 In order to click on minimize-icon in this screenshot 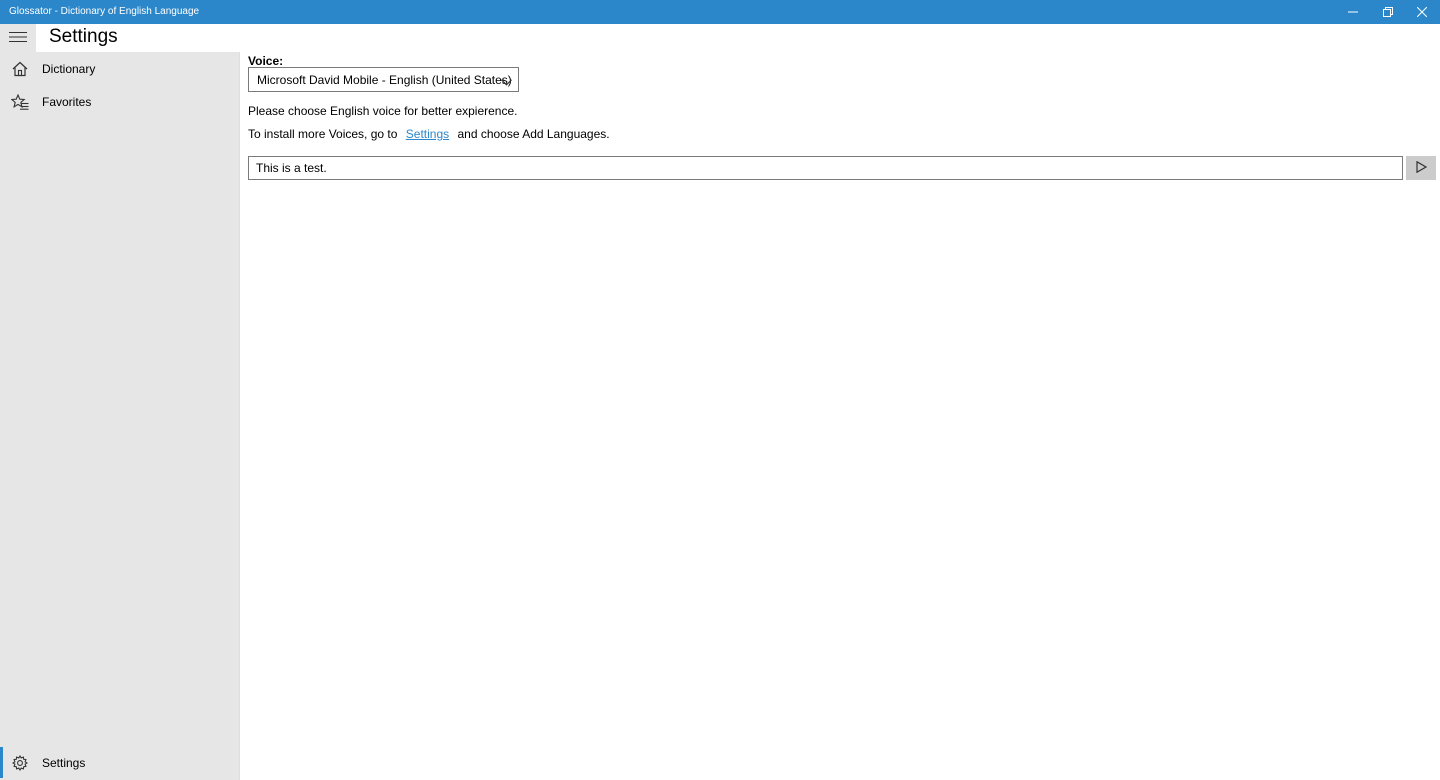, I will do `click(1353, 12)`.